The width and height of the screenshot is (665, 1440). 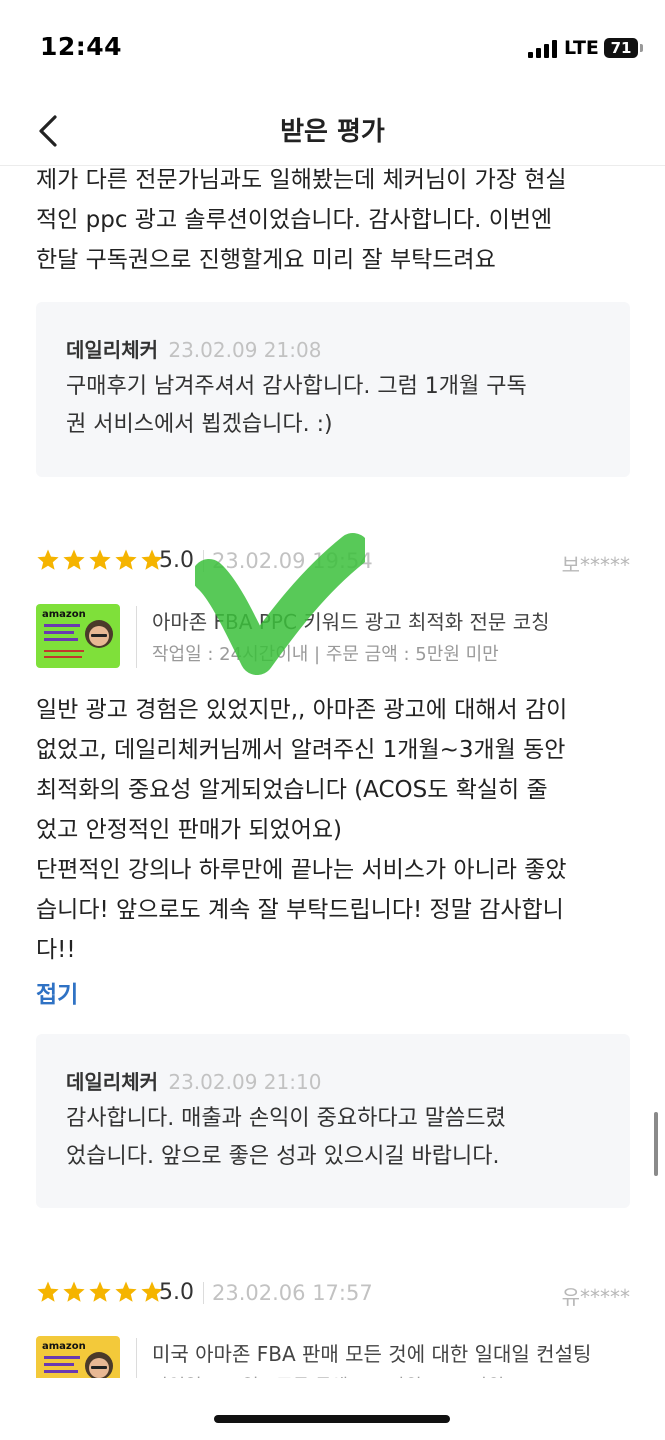 I want to click on fold-link: 접기, so click(x=57, y=992).